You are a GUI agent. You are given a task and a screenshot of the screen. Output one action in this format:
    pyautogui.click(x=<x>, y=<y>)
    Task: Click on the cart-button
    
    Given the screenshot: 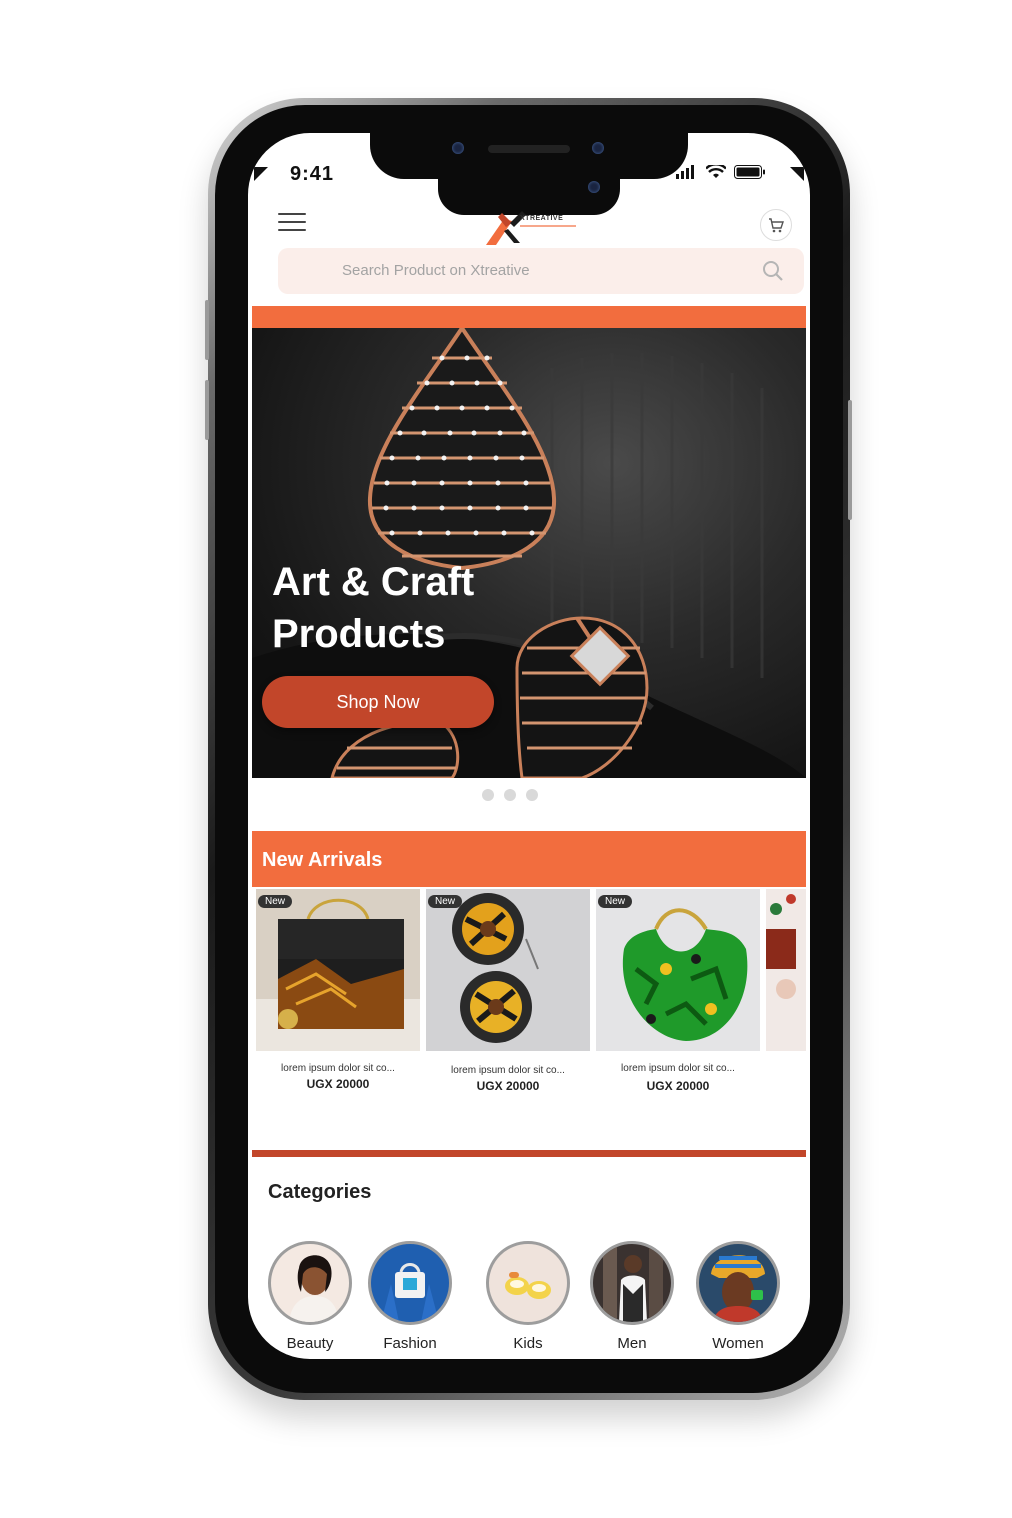 What is the action you would take?
    pyautogui.click(x=776, y=225)
    